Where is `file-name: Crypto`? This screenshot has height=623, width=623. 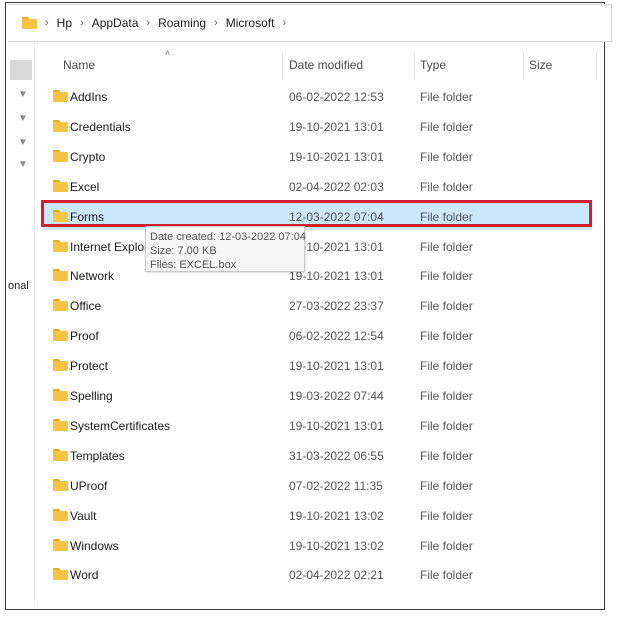 file-name: Crypto is located at coordinates (88, 156).